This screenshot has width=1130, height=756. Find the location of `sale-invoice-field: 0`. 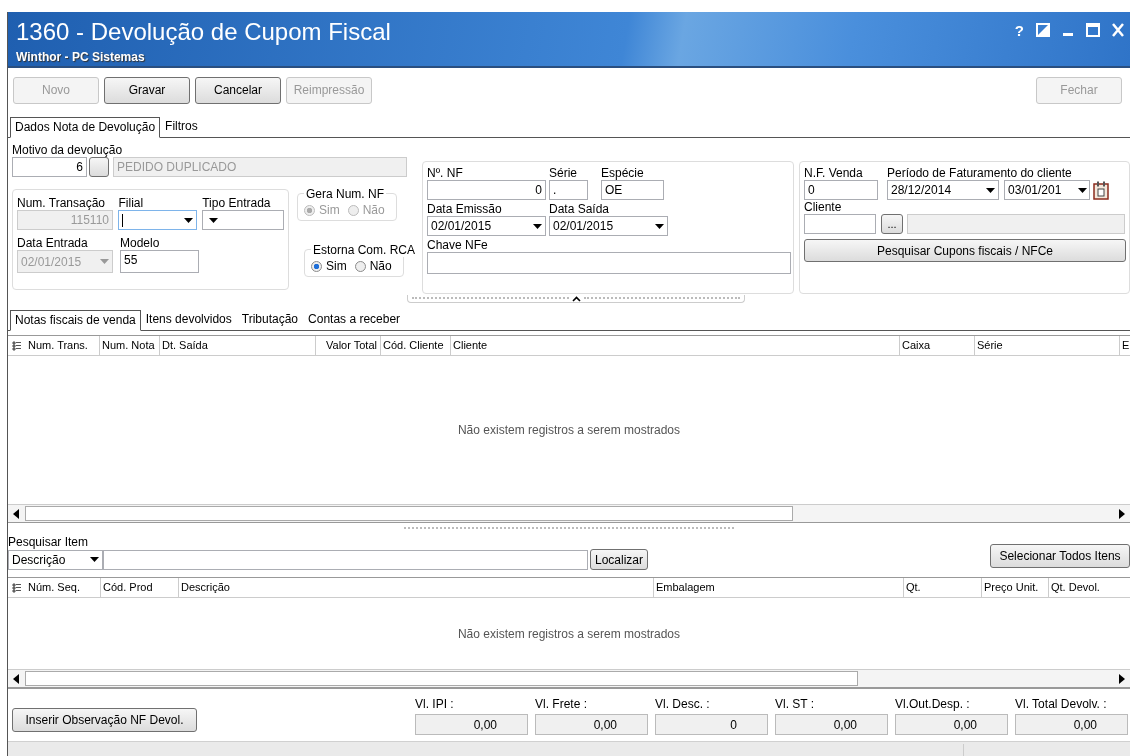

sale-invoice-field: 0 is located at coordinates (841, 190).